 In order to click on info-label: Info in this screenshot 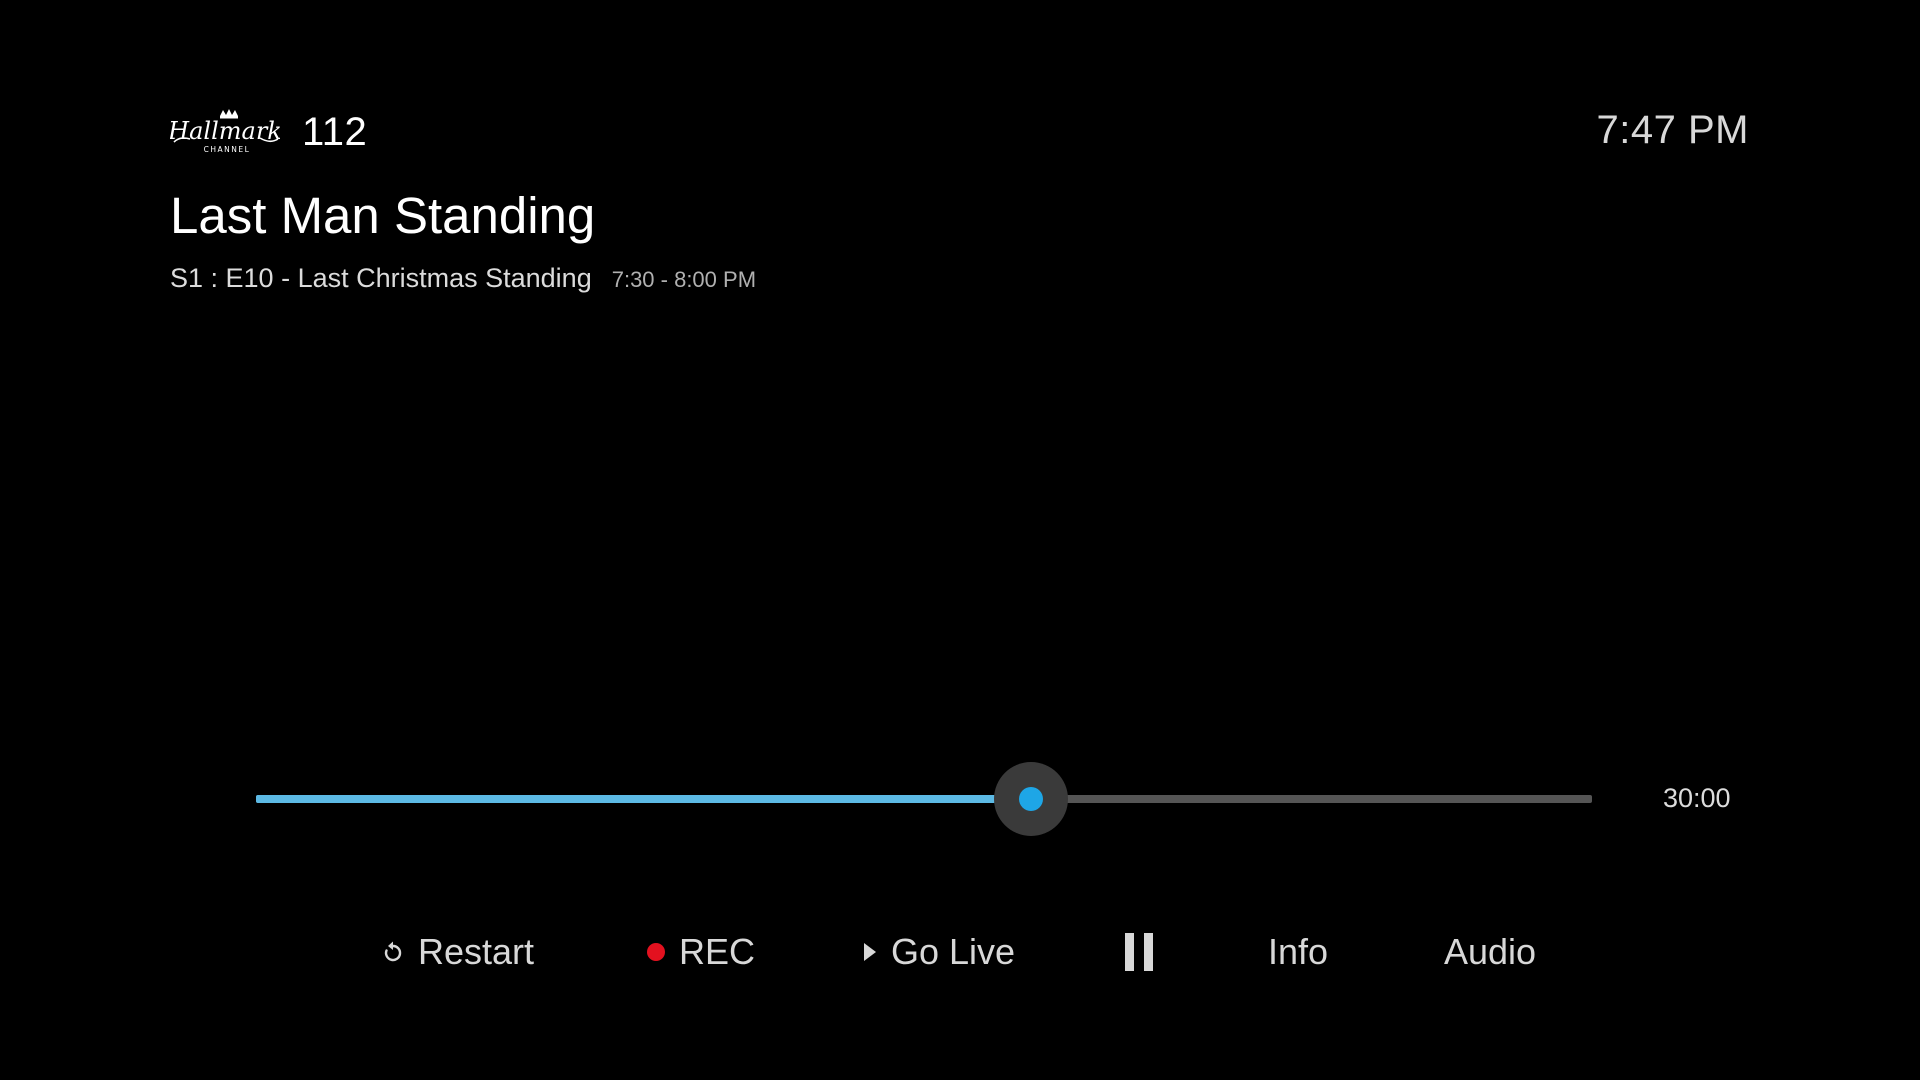, I will do `click(1298, 951)`.